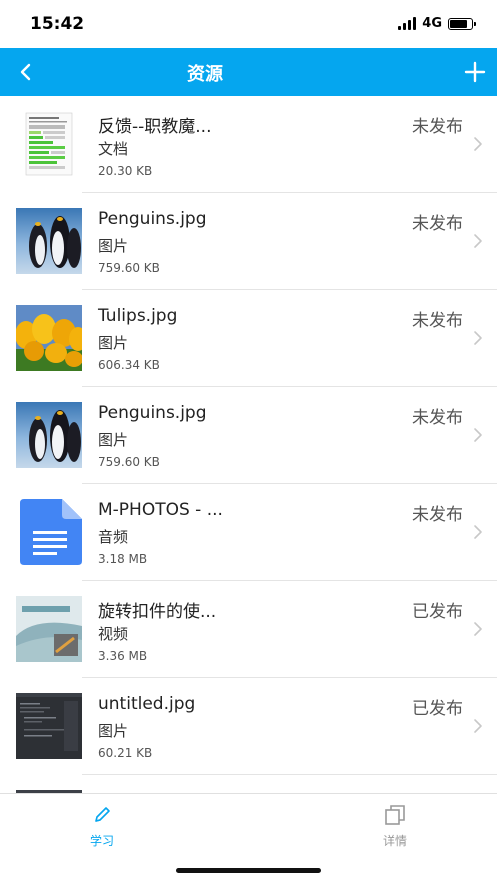 This screenshot has width=497, height=883. Describe the element at coordinates (102, 825) in the screenshot. I see `tab-learn: 学习` at that location.